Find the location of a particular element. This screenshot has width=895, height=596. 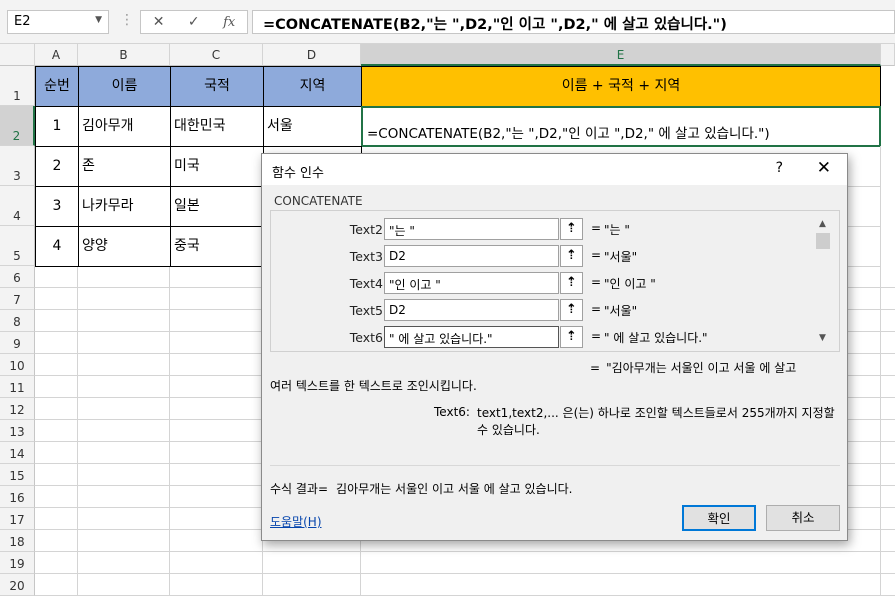

chevron-down-icon: ▼ is located at coordinates (98, 20).